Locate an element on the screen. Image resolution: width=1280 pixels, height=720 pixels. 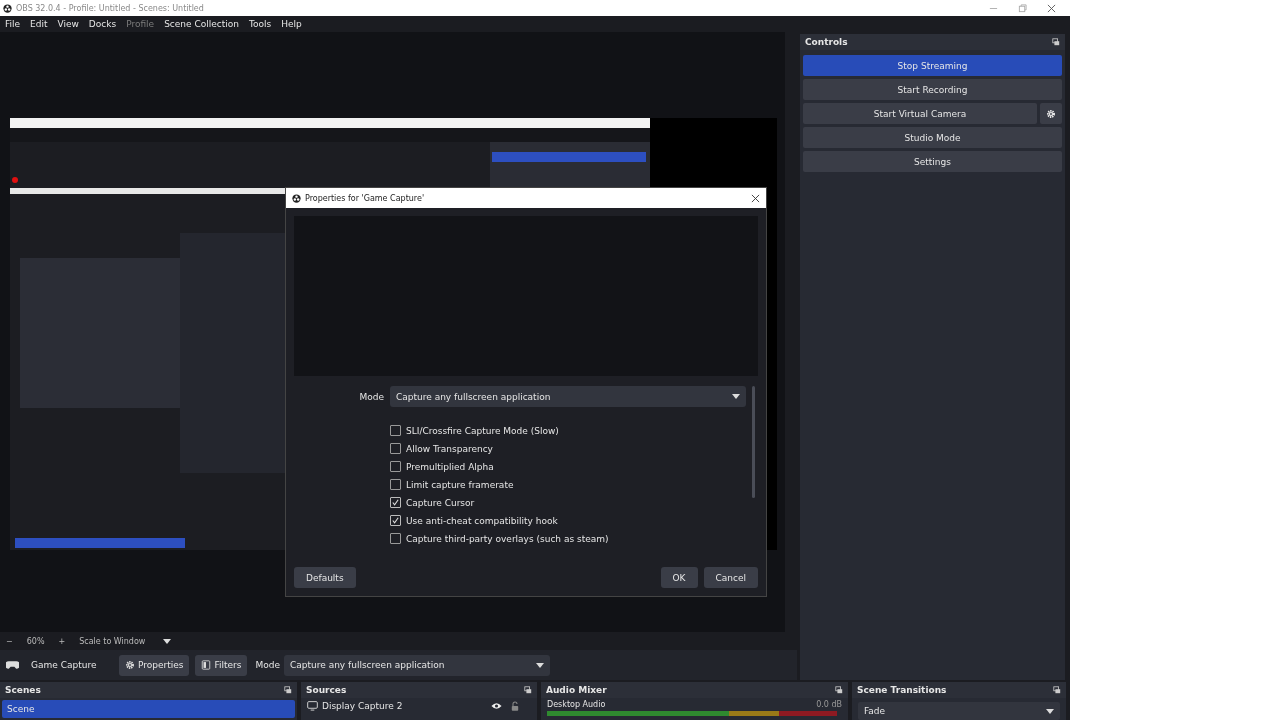
control-button: Start Recording is located at coordinates (932, 89).